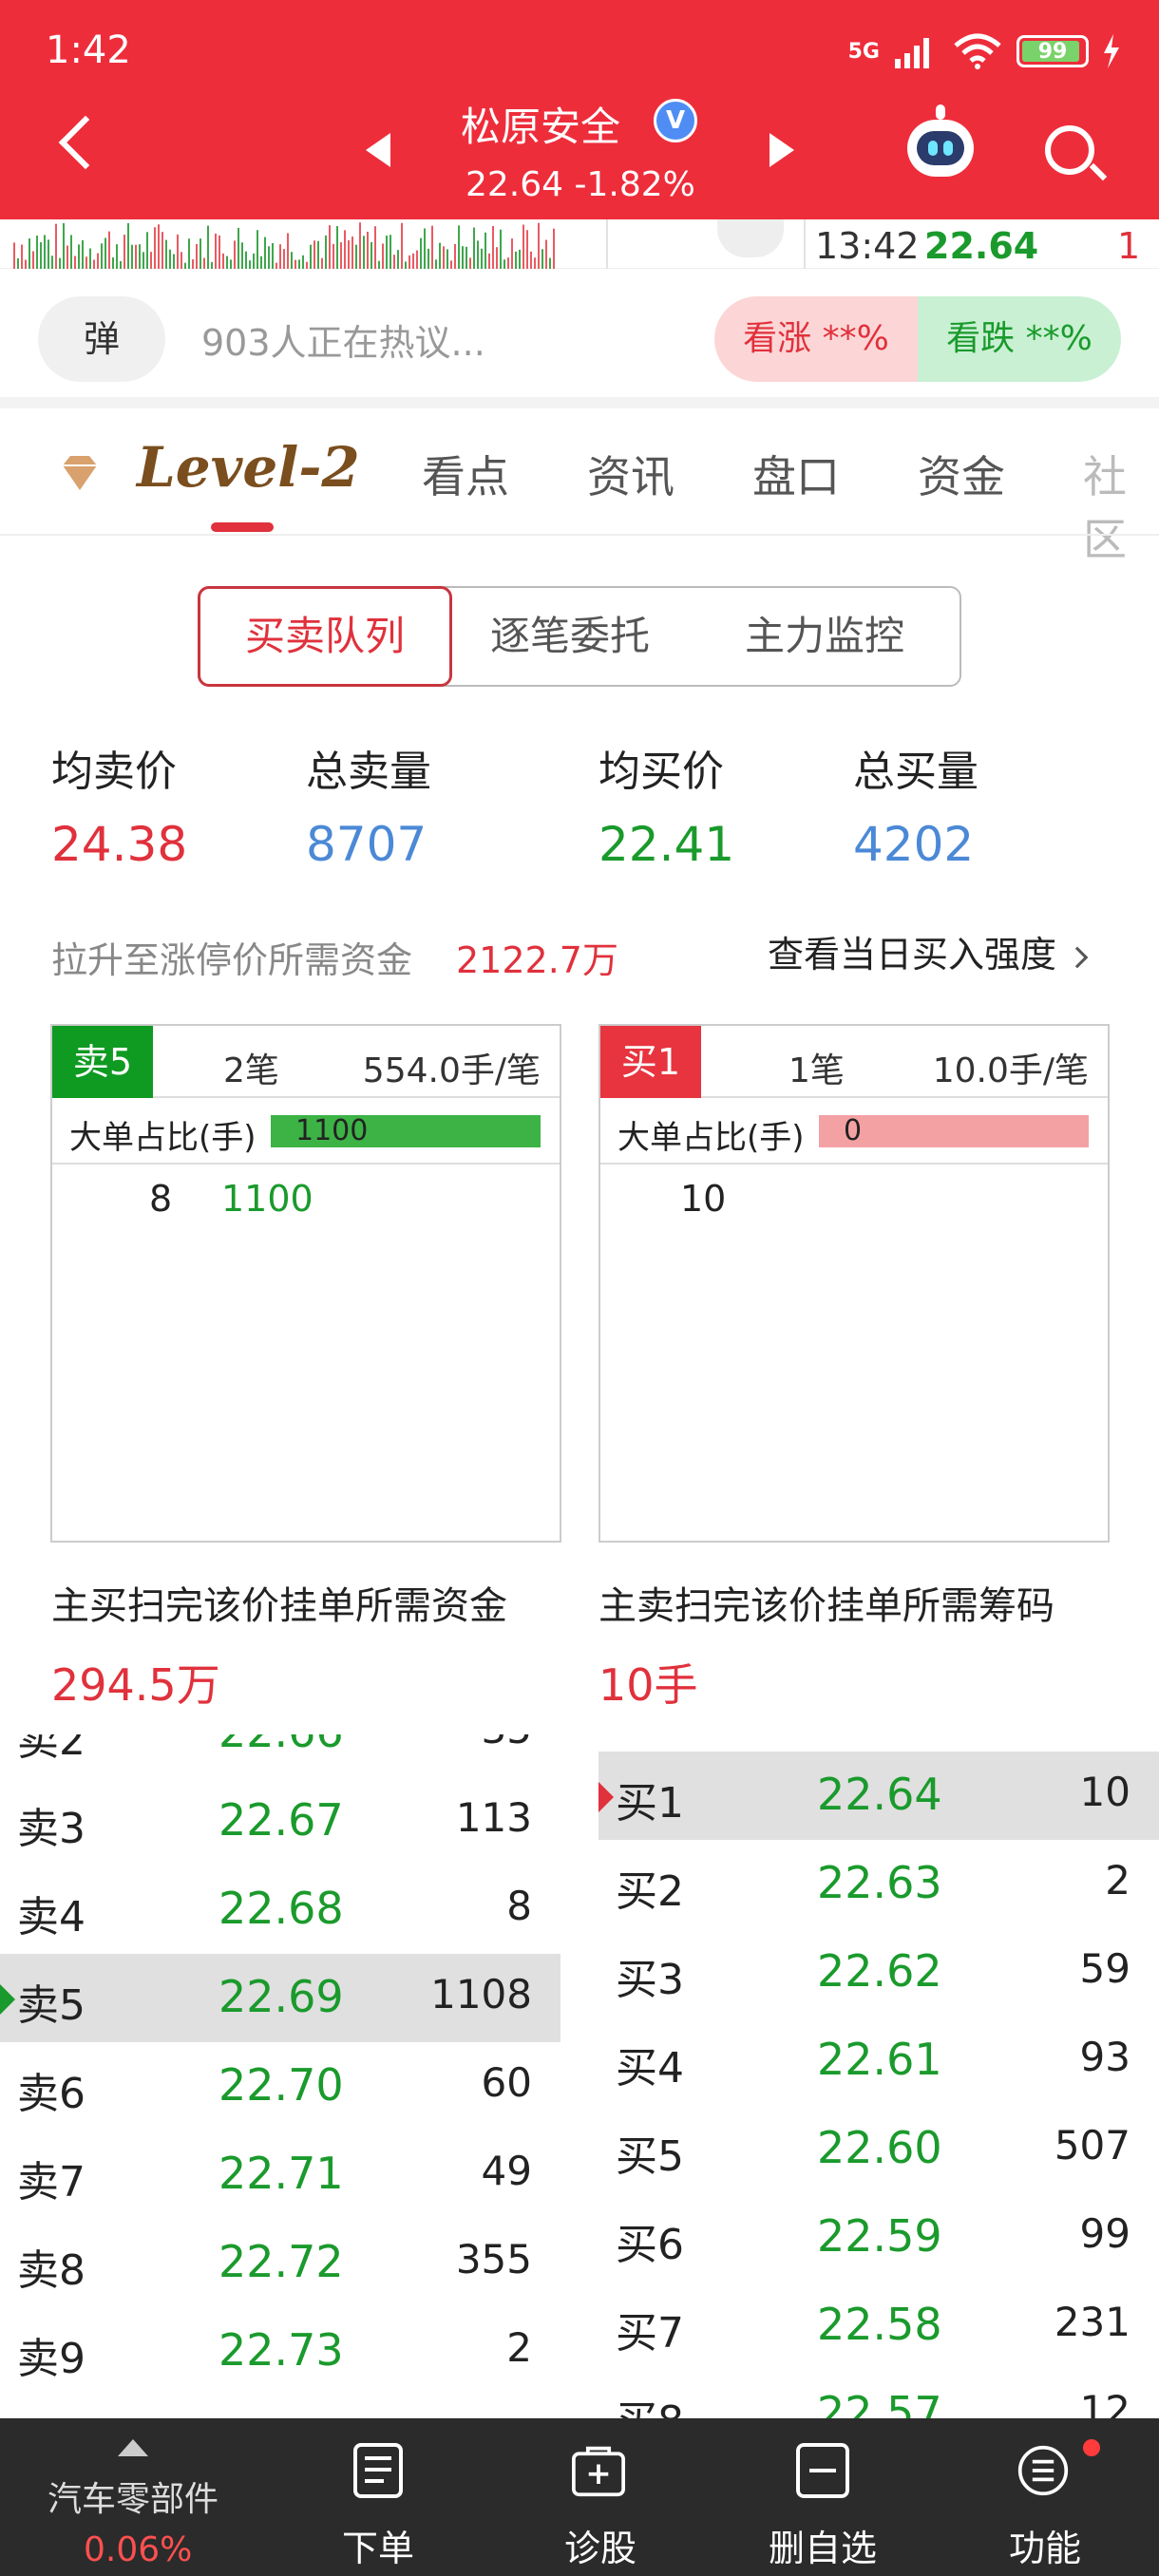 The height and width of the screenshot is (2576, 1159). I want to click on sector-button: 汽车零部件 0.06%, so click(133, 2497).